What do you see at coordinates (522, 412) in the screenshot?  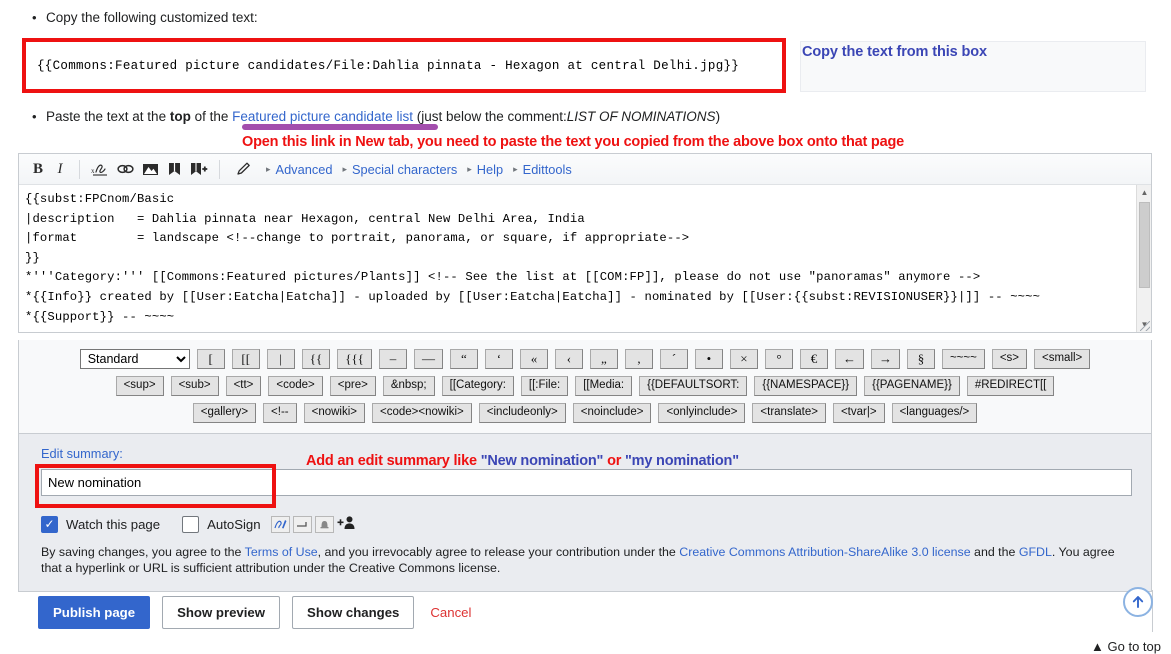 I see `edittools-btn: <includeonly>` at bounding box center [522, 412].